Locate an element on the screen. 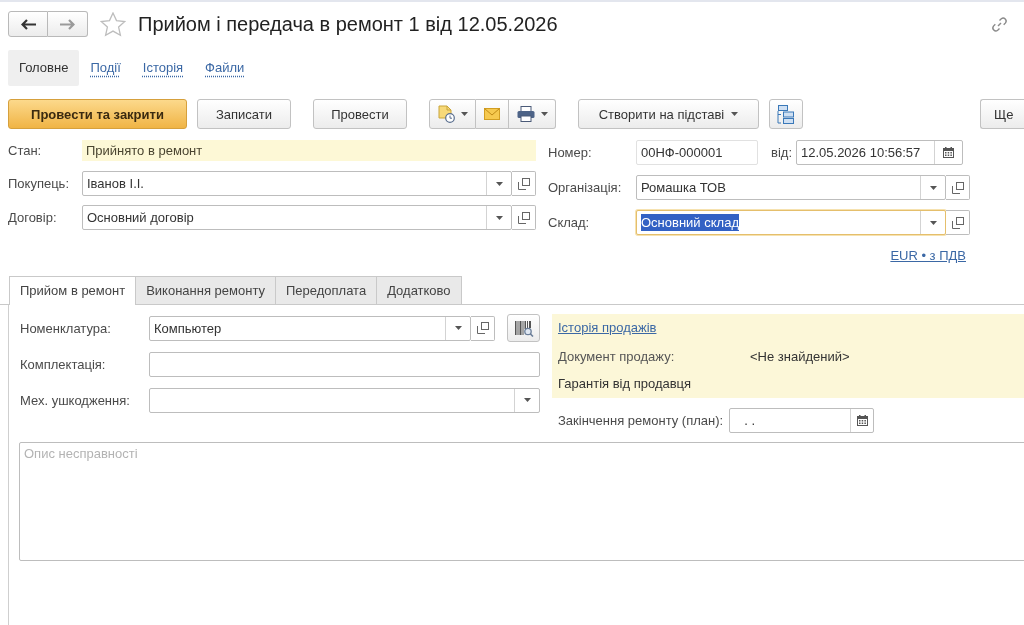 Image resolution: width=1024 pixels, height=625 pixels. tab: Прийом в ремонт is located at coordinates (73, 290).